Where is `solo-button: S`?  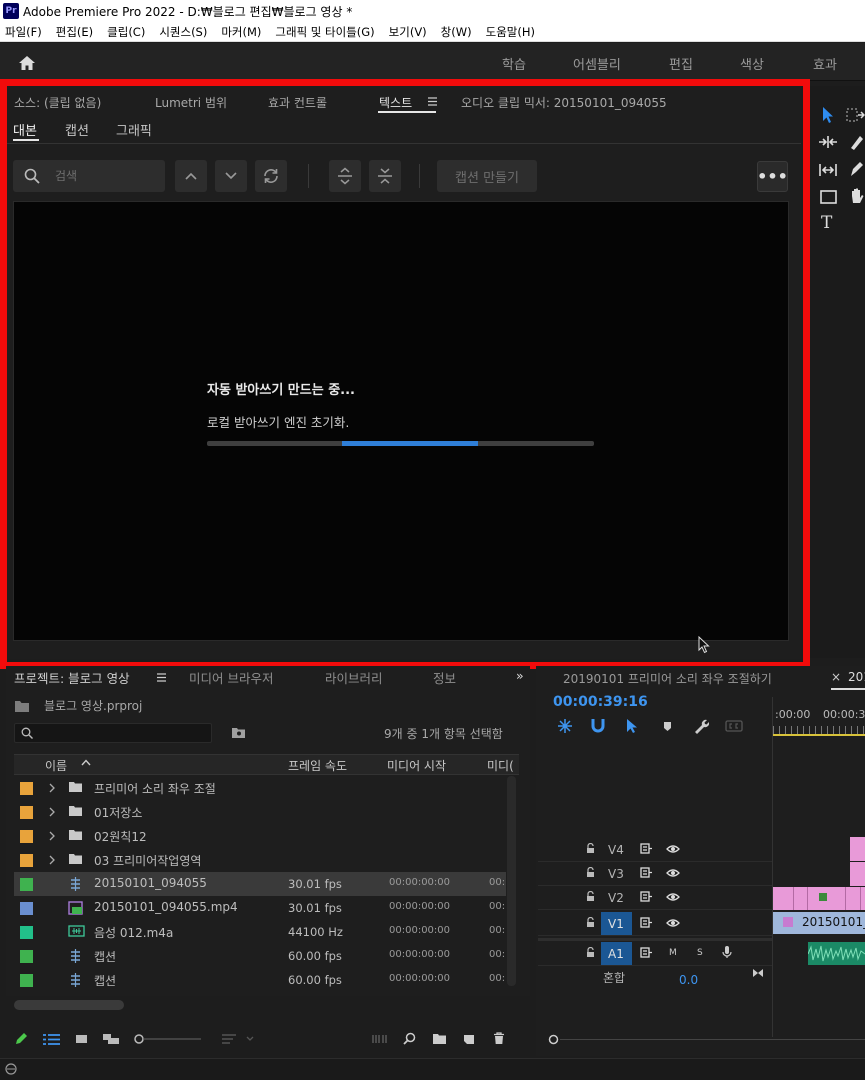
solo-button: S is located at coordinates (700, 953).